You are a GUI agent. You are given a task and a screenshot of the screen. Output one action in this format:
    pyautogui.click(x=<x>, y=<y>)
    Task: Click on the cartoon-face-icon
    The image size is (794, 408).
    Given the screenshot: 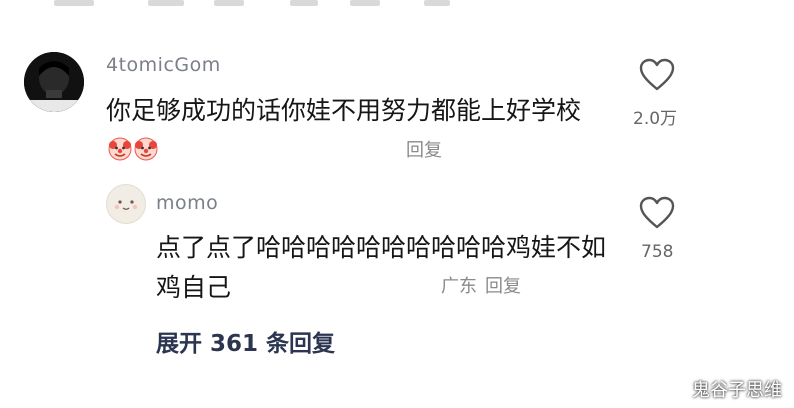 What is the action you would take?
    pyautogui.click(x=126, y=205)
    